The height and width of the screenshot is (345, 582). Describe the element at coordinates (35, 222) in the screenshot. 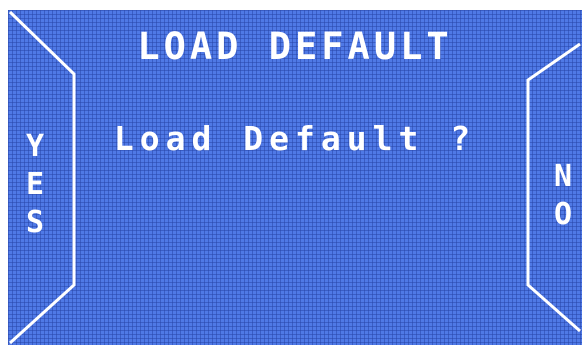

I see `yes-letter-s: S` at that location.